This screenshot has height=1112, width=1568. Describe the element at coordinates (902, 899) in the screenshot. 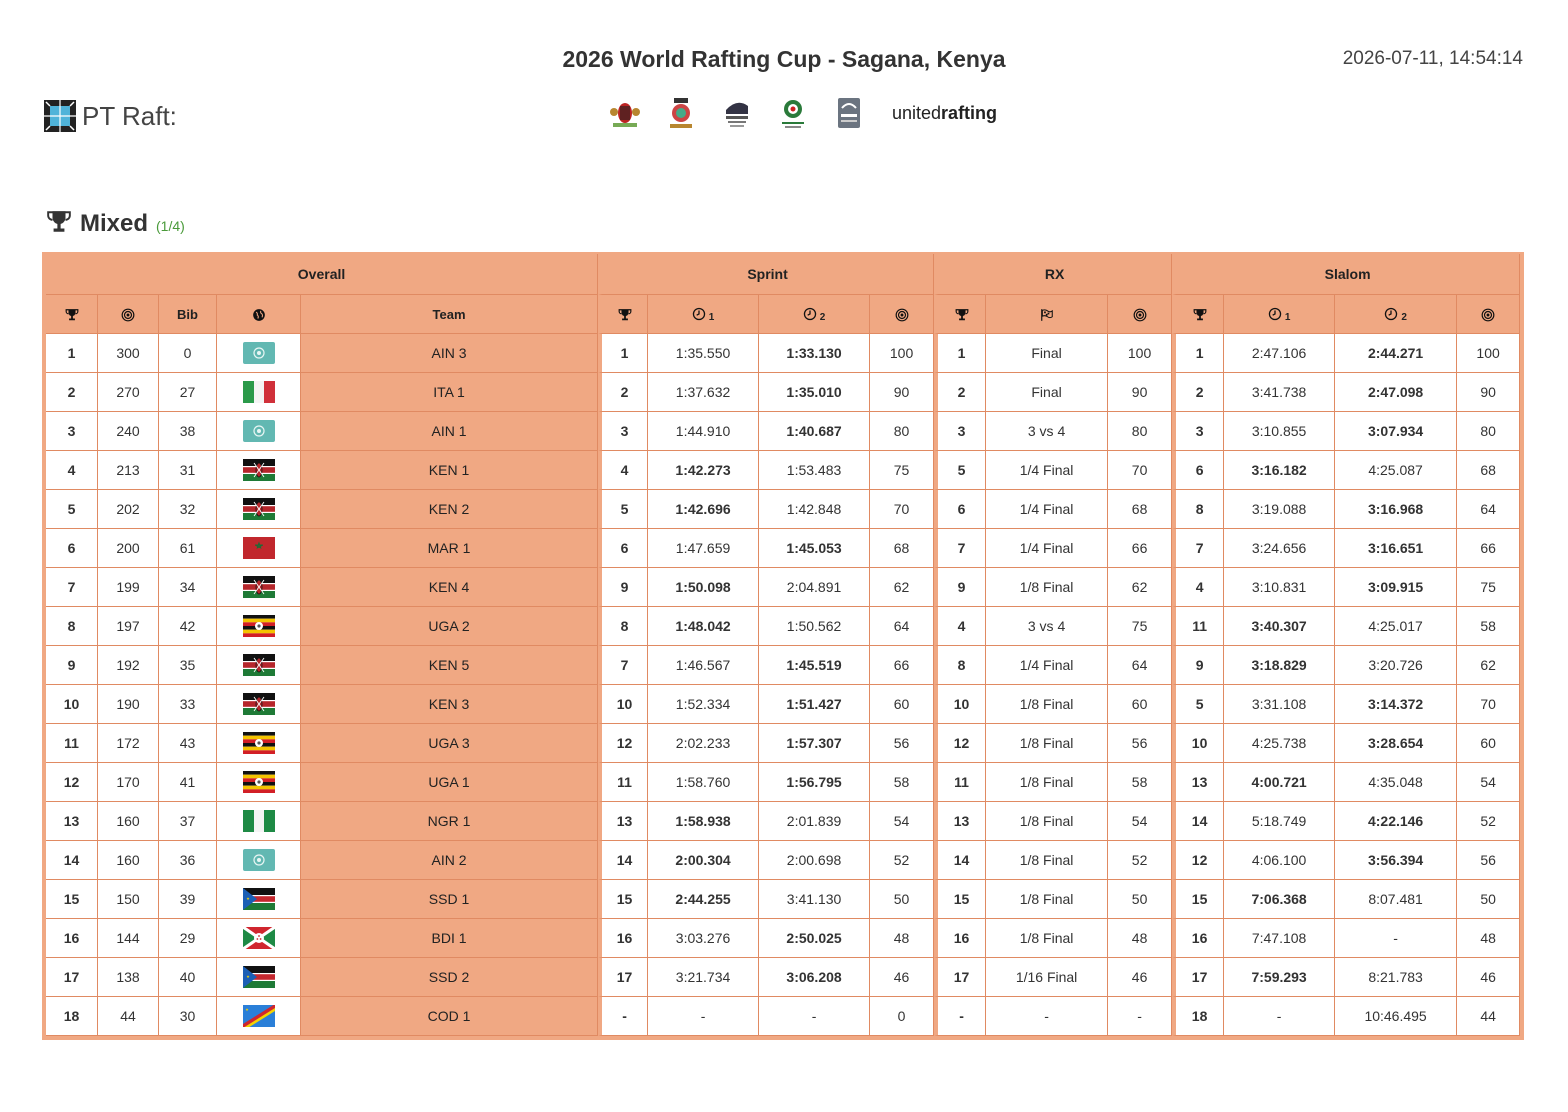

I see `sprint-points-cell: 50` at that location.